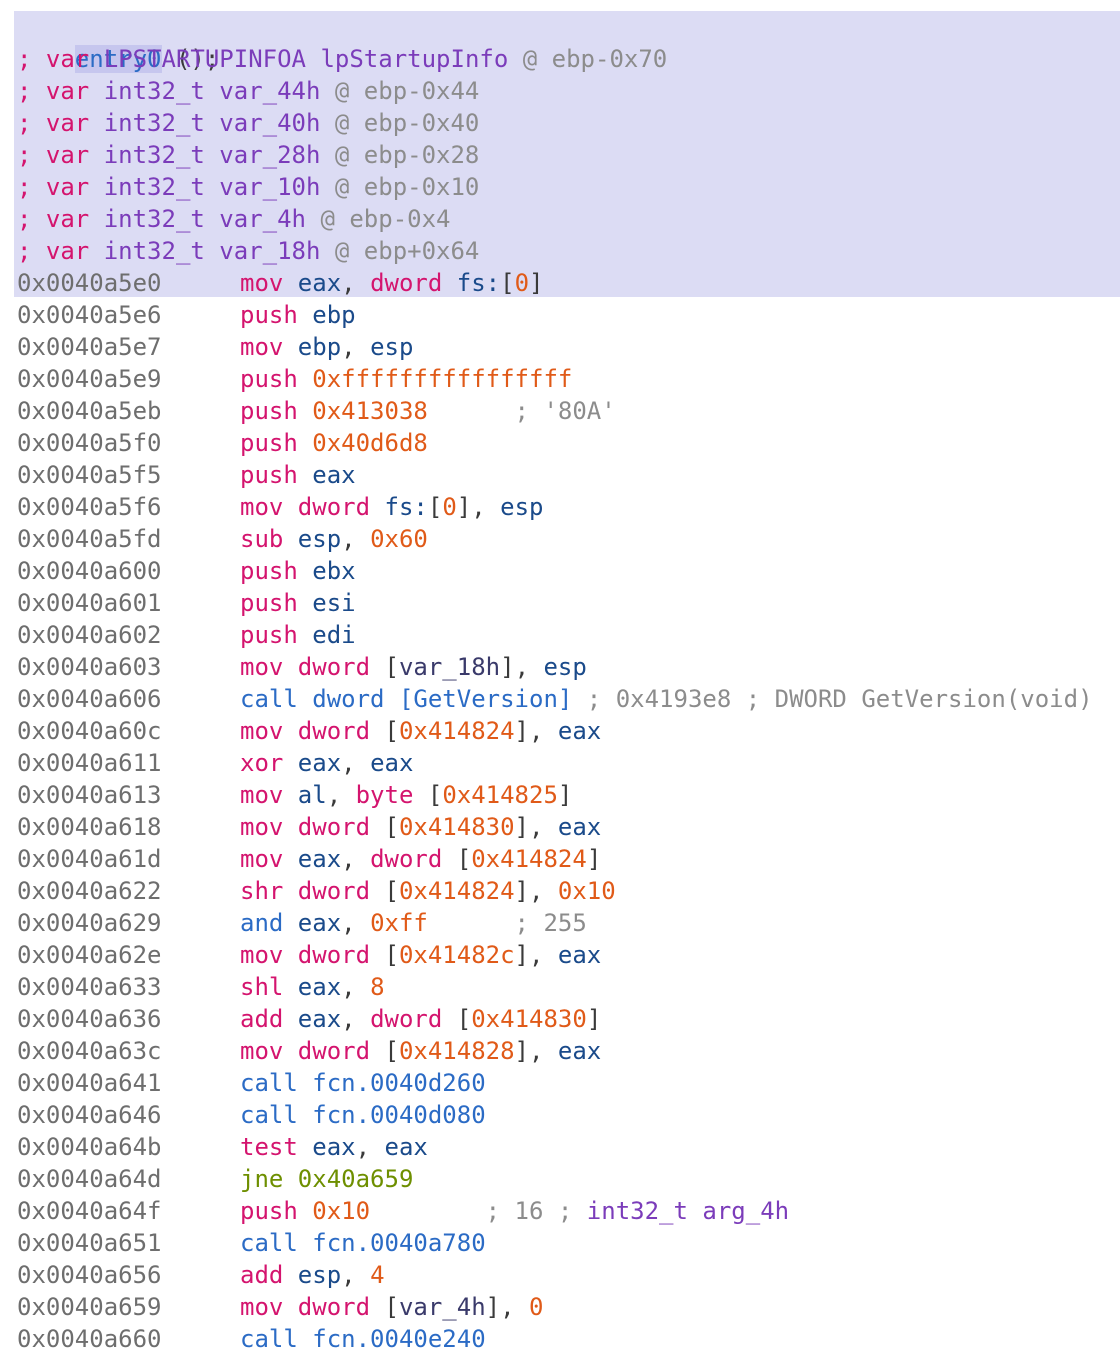 The image size is (1120, 1358). I want to click on instruction-address: 0x0040a606, so click(89, 699).